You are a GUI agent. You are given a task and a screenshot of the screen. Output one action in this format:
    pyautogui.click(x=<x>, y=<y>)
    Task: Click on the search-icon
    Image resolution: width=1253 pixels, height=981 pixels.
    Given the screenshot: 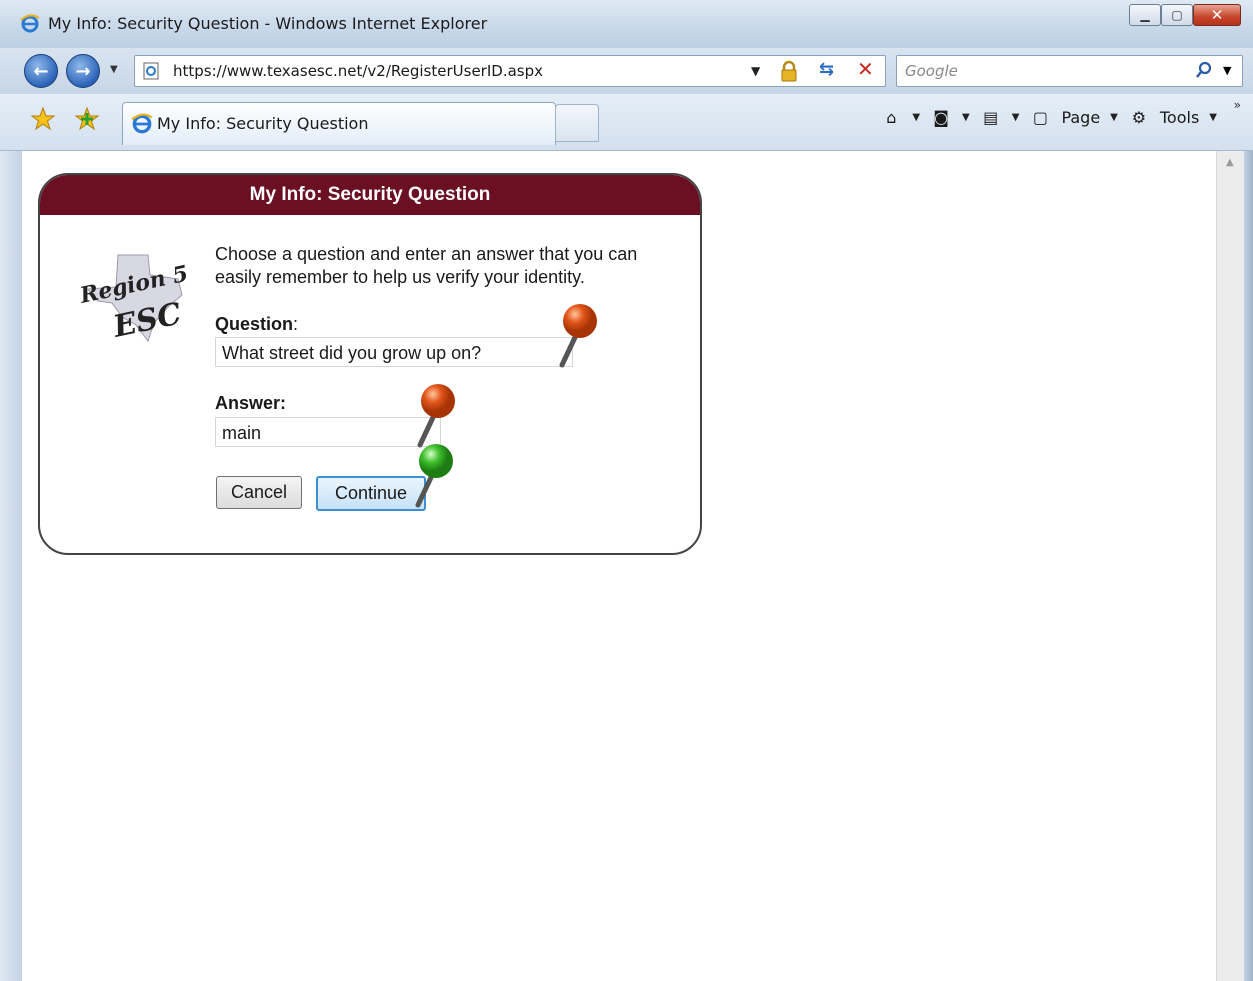 What is the action you would take?
    pyautogui.click(x=1204, y=70)
    